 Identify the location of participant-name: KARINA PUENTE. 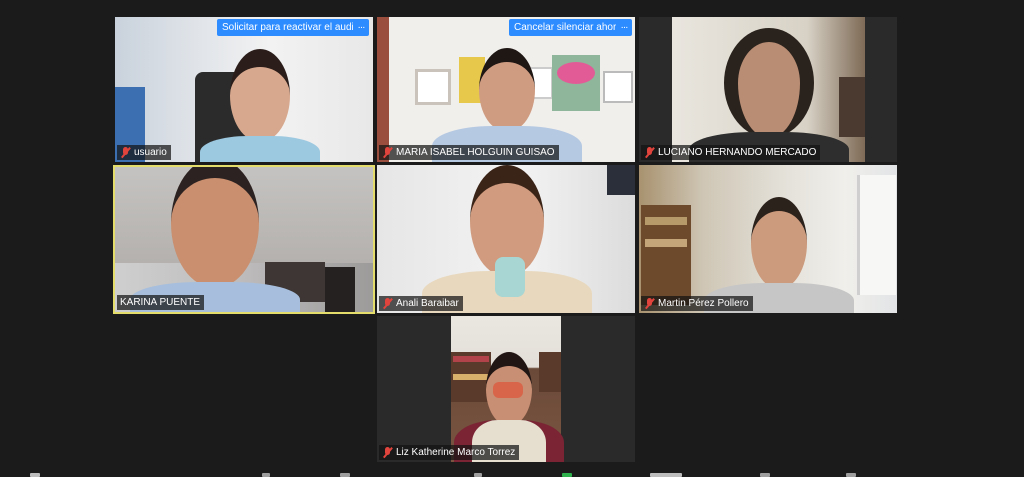
(160, 302).